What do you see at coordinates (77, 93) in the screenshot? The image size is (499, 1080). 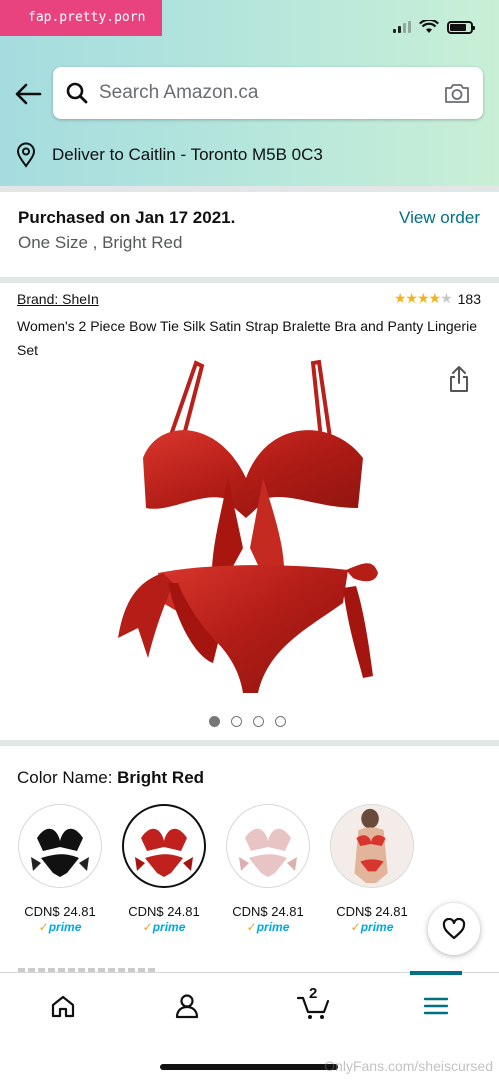 I see `search-icon` at bounding box center [77, 93].